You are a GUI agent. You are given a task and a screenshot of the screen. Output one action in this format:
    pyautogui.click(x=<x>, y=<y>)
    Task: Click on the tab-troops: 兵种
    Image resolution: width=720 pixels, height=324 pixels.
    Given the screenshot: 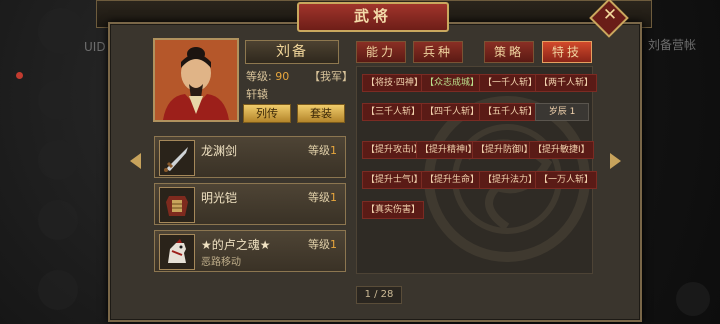 What is the action you would take?
    pyautogui.click(x=438, y=52)
    